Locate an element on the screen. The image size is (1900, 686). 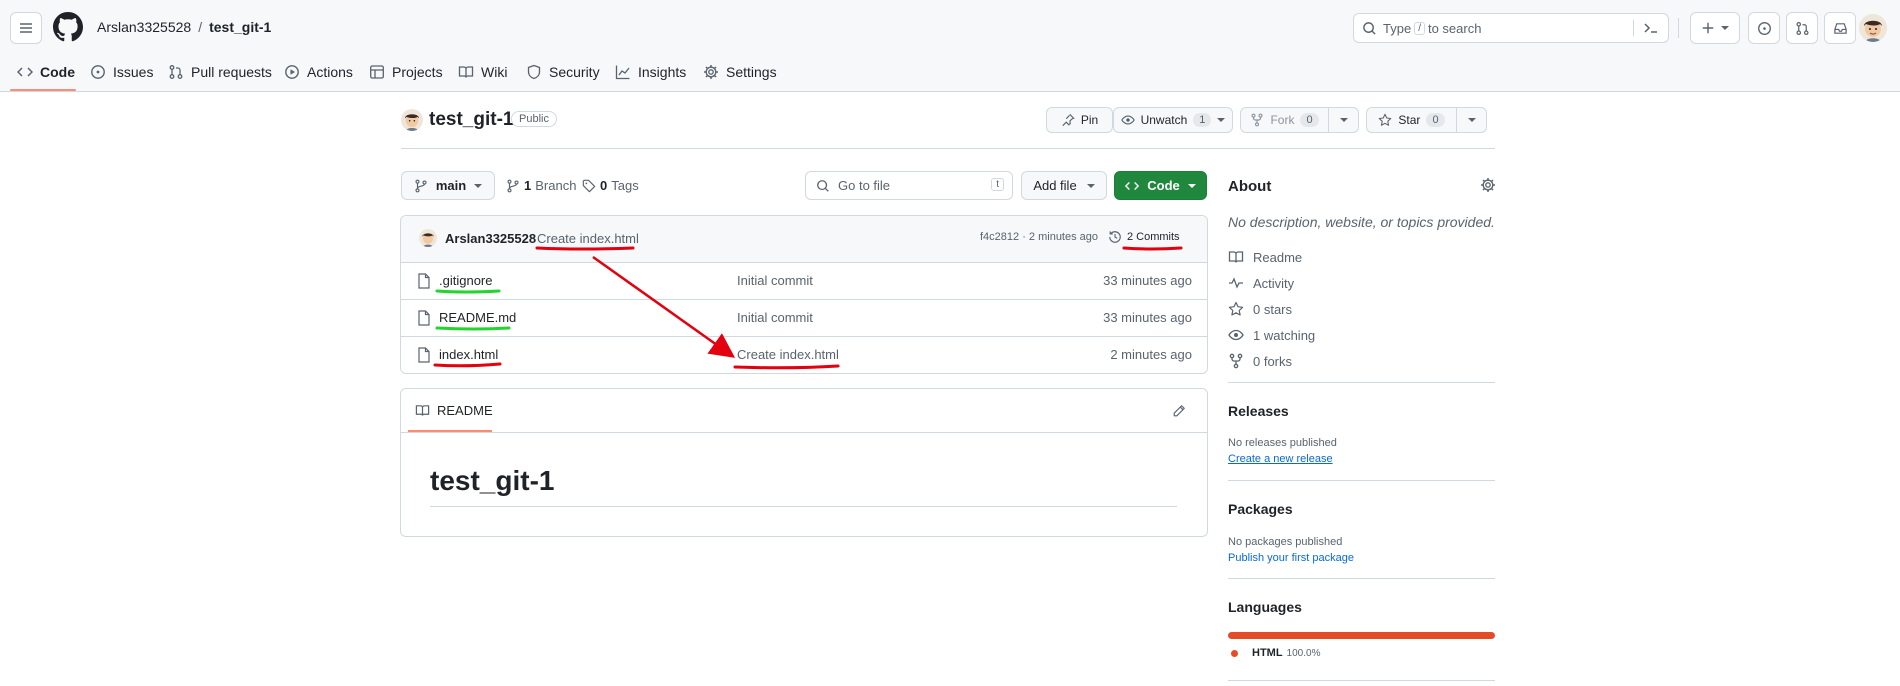
history-icon is located at coordinates (1115, 237).